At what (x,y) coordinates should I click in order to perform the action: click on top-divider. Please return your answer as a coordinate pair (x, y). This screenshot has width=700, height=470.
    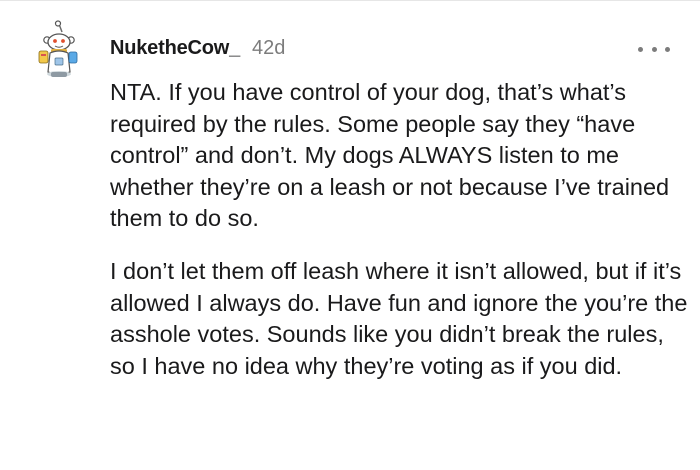
    Looking at the image, I should click on (350, 0).